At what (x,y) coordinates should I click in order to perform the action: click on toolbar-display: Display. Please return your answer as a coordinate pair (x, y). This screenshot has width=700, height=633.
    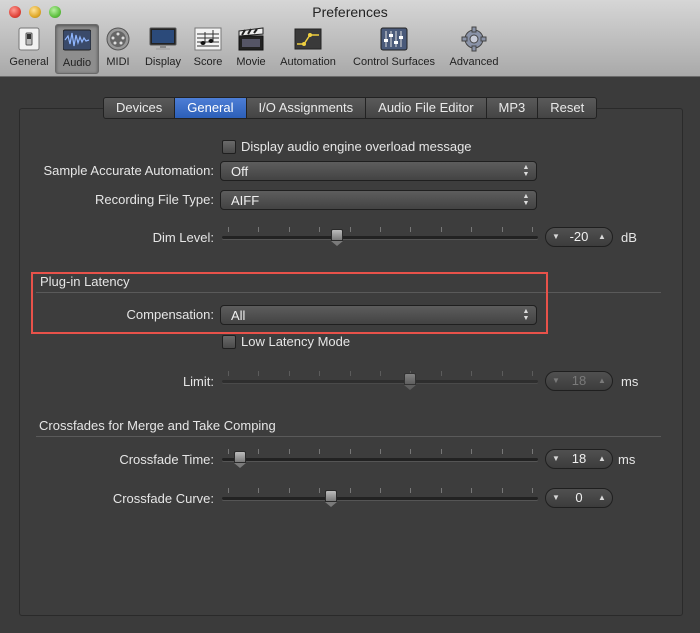
    Looking at the image, I should click on (163, 48).